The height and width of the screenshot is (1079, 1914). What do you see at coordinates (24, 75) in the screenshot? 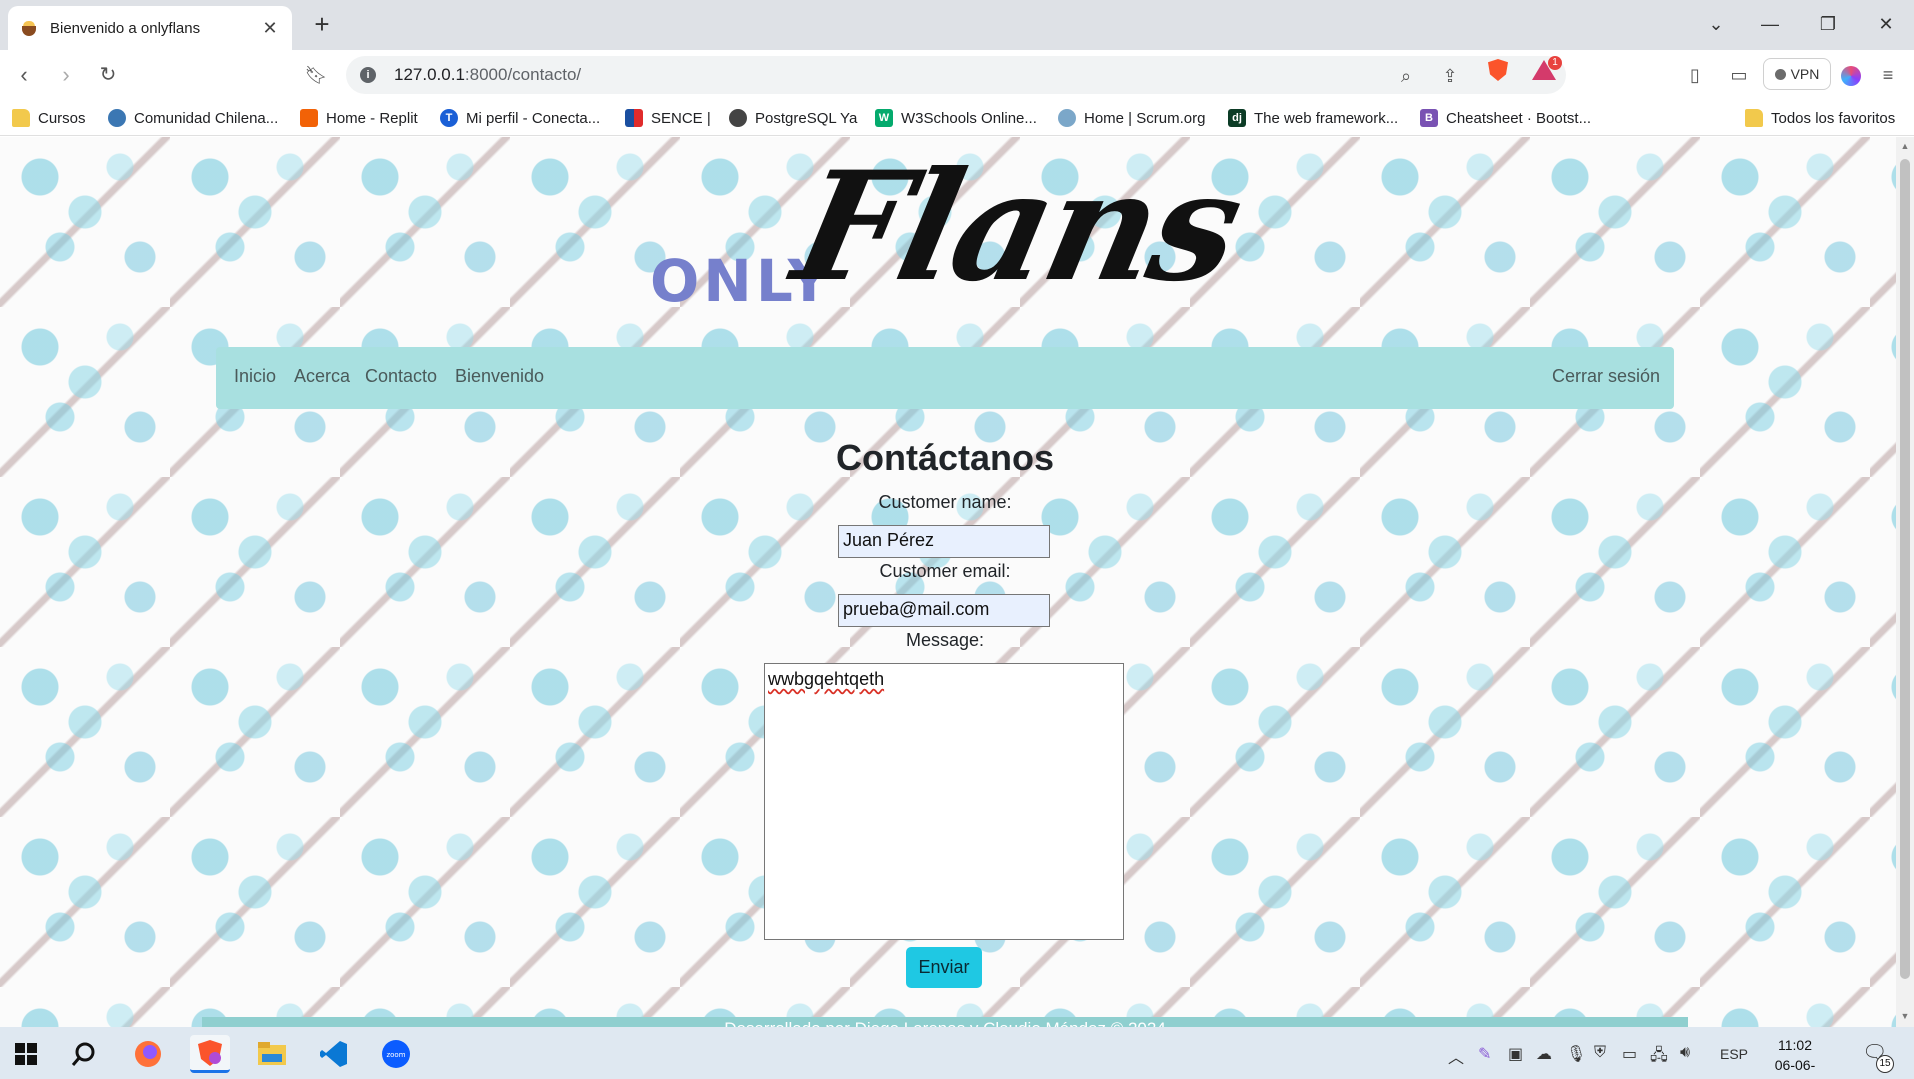
I see `back-icon: ‹` at bounding box center [24, 75].